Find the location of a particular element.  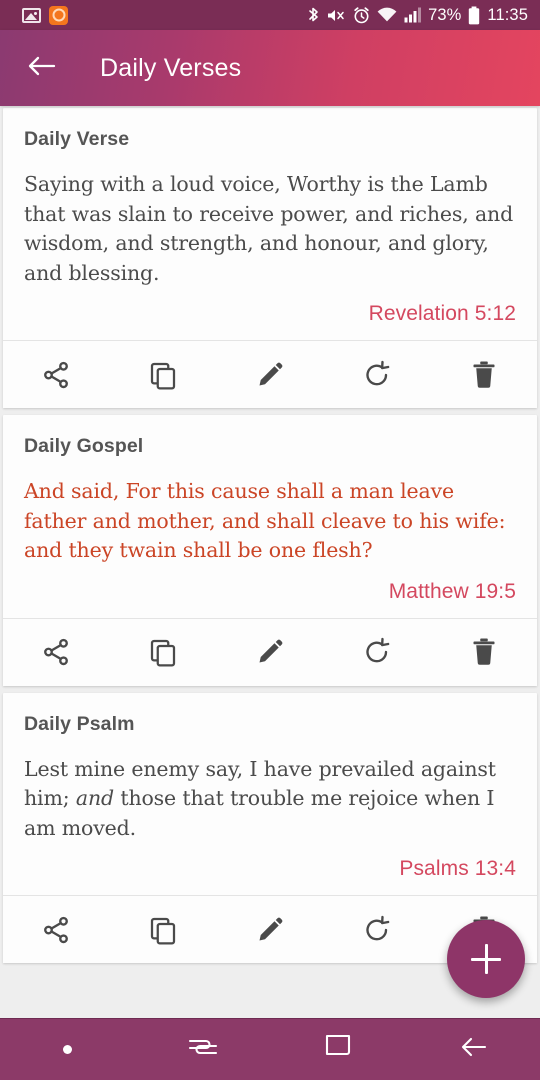

plus-icon is located at coordinates (486, 959).